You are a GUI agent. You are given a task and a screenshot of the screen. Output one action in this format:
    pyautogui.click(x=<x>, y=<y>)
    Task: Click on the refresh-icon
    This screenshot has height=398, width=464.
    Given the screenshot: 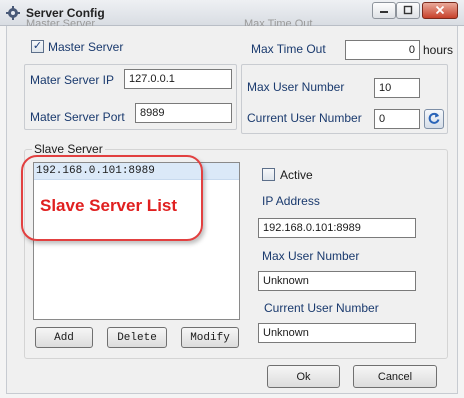 What is the action you would take?
    pyautogui.click(x=434, y=119)
    